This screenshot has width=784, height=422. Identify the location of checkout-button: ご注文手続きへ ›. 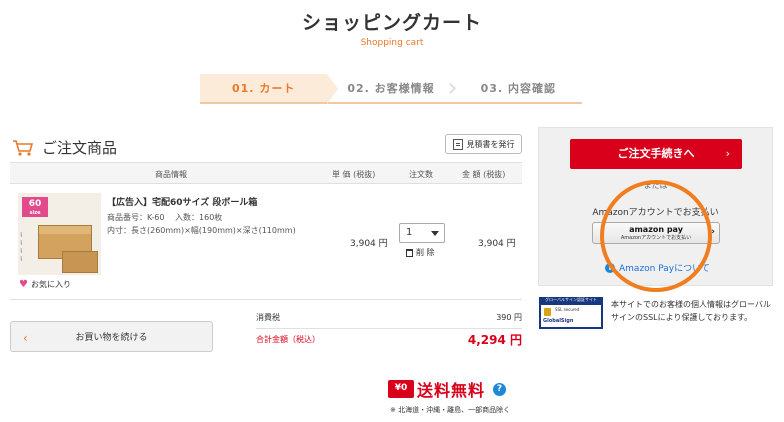
(656, 154).